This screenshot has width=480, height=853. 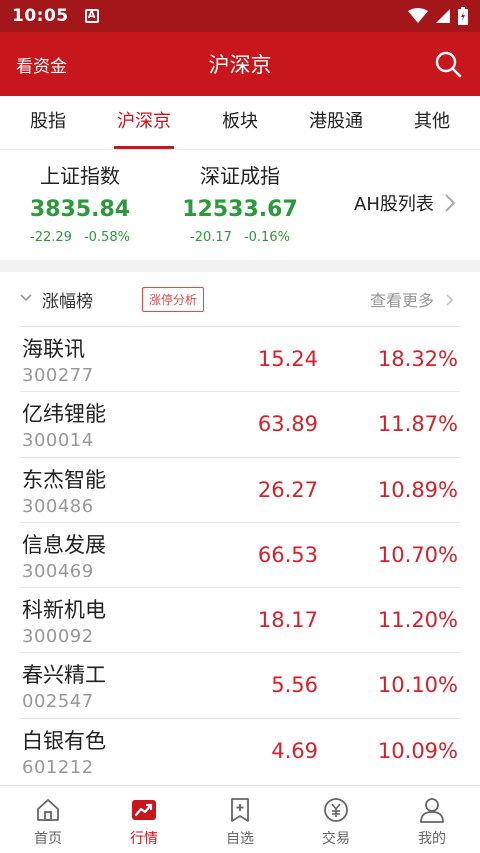 I want to click on stock-name: 亿纬锂能, so click(x=64, y=414).